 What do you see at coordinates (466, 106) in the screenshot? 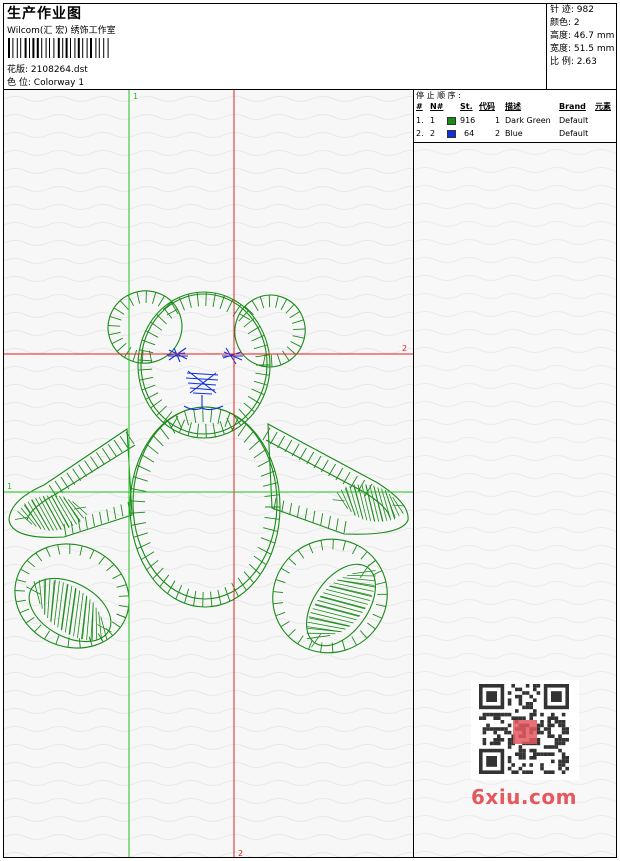
I see `col-stitches: St.` at bounding box center [466, 106].